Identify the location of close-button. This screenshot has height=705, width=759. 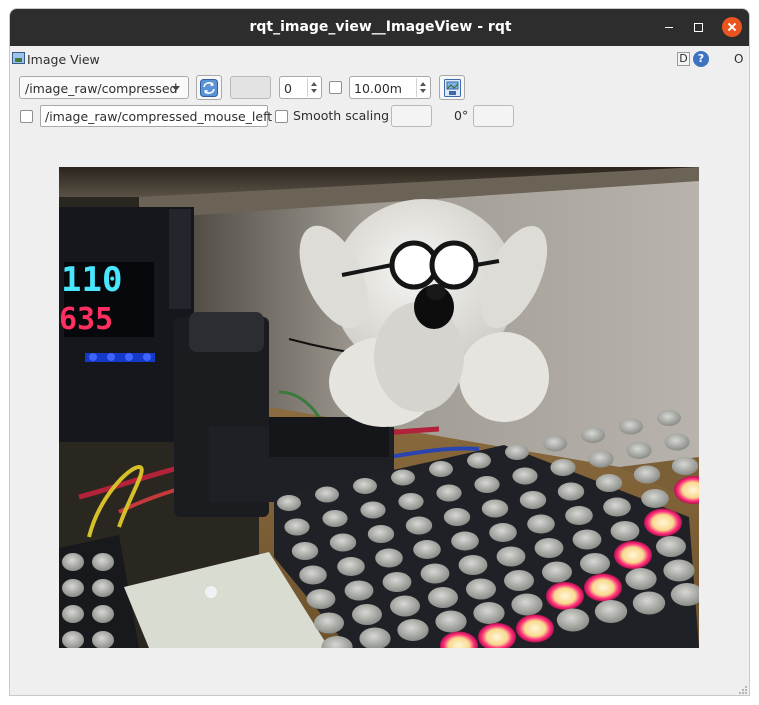
(732, 27).